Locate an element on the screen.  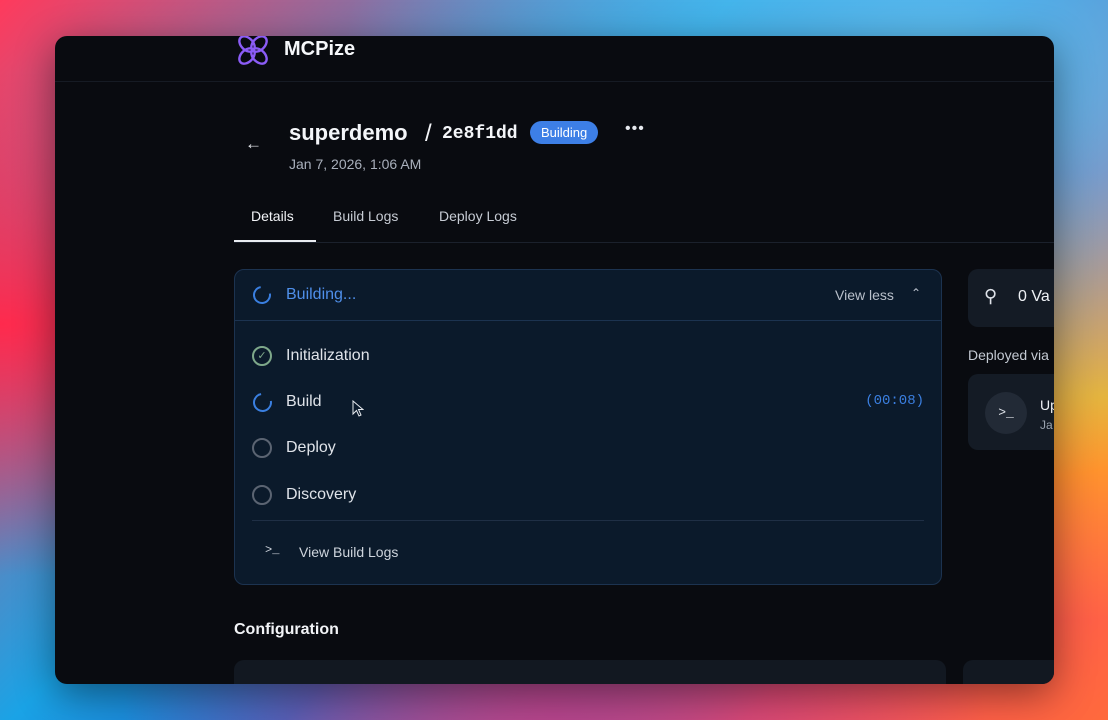
mouse-cursor-icon is located at coordinates (358, 408).